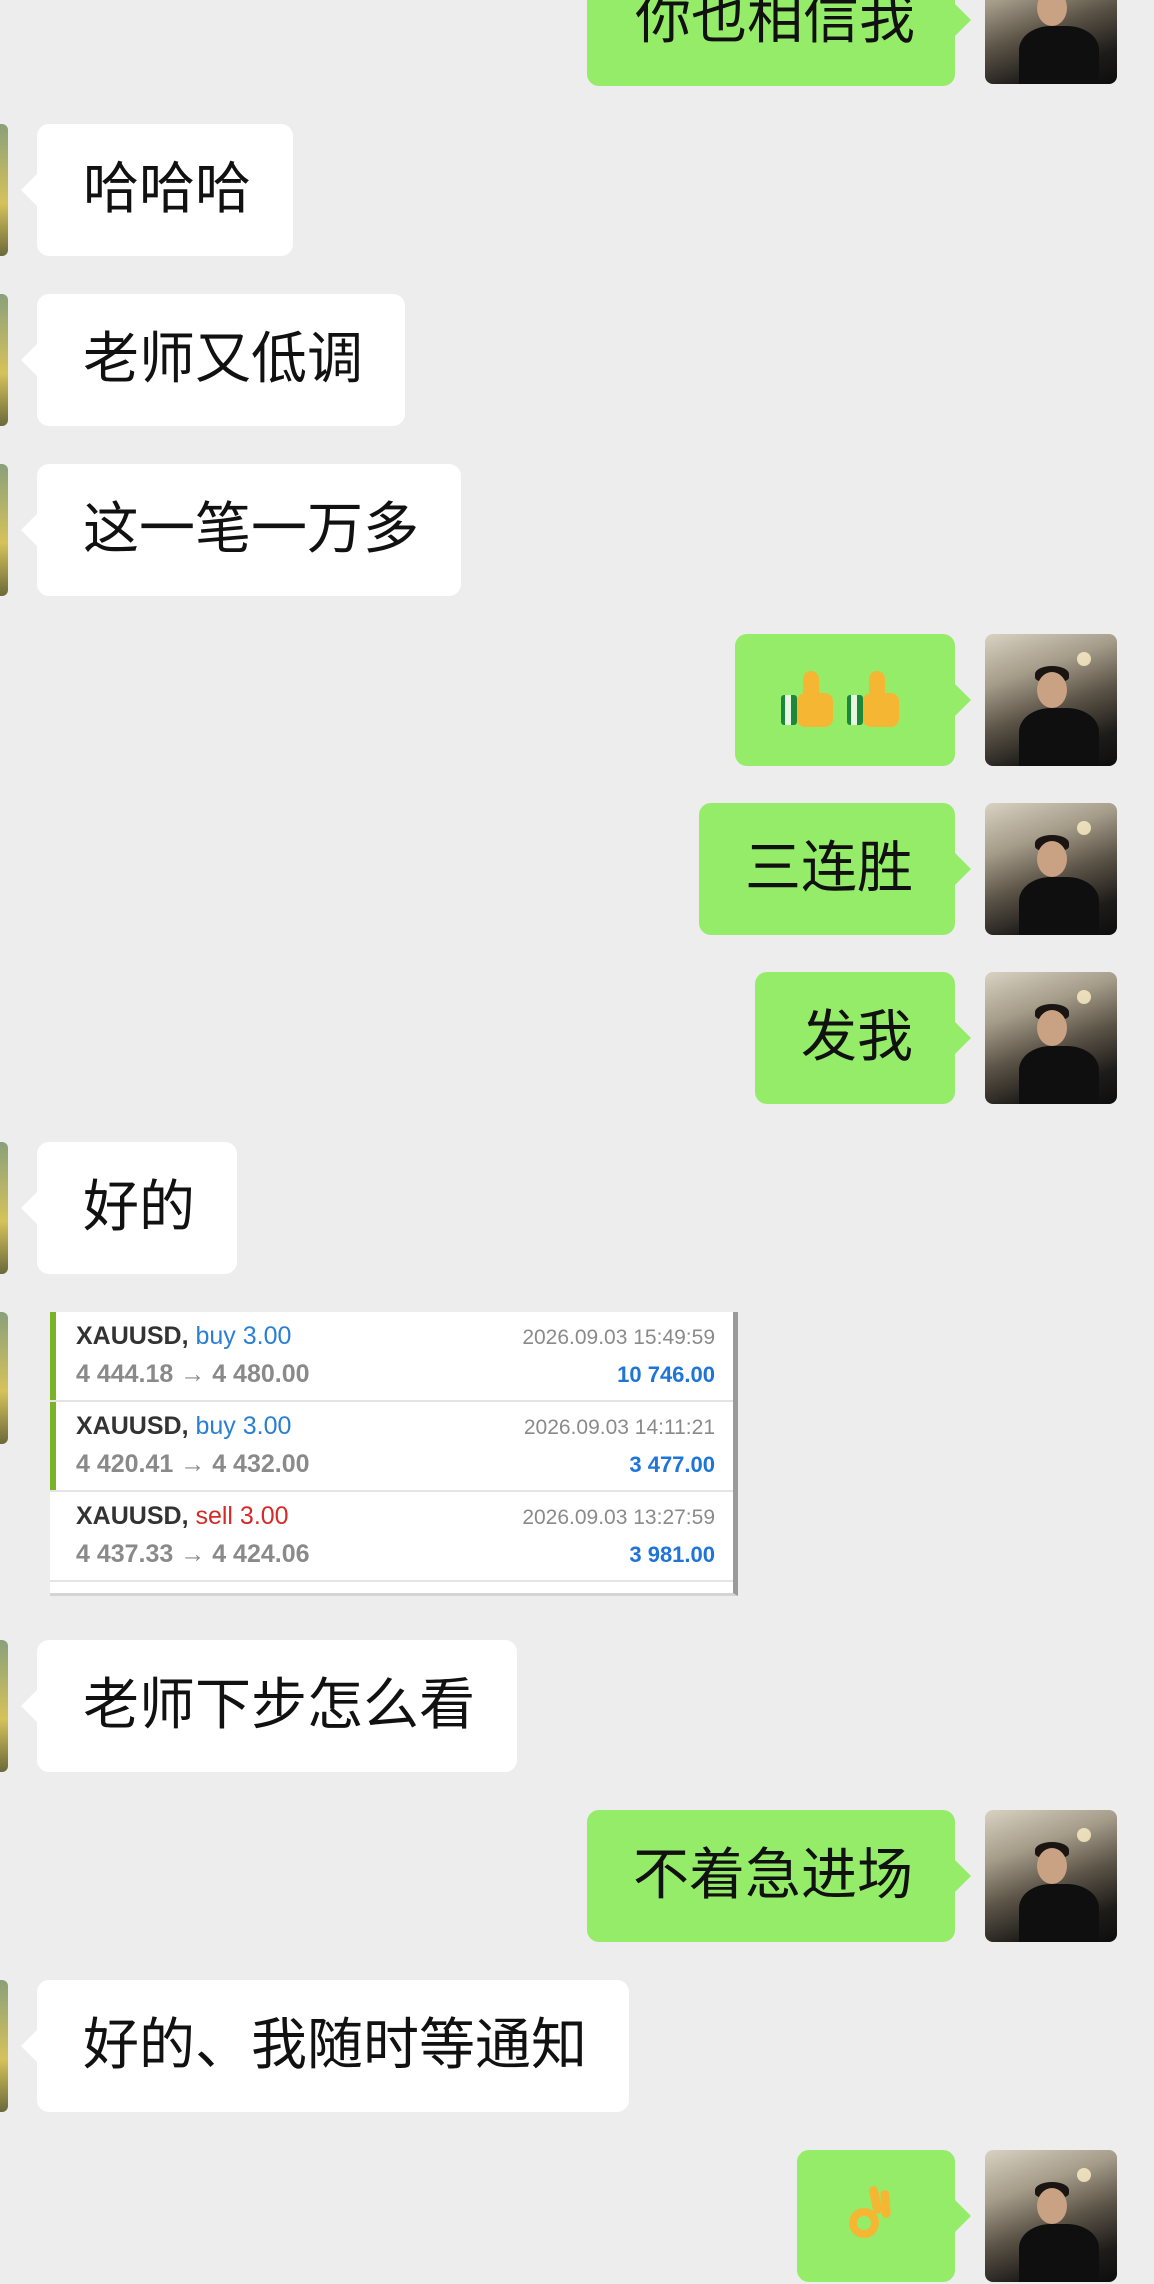 The width and height of the screenshot is (1154, 2284). I want to click on message-text: 发我, so click(857, 1037).